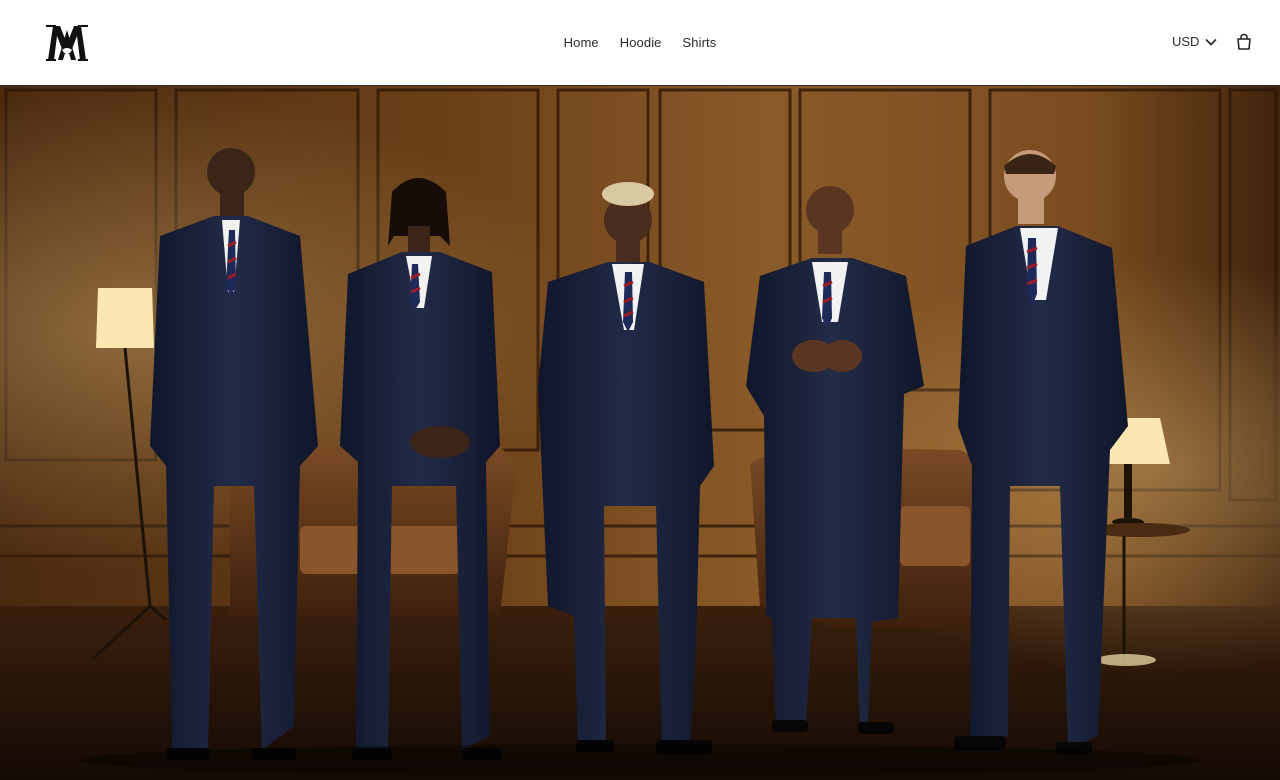 This screenshot has height=780, width=1280. What do you see at coordinates (1211, 42) in the screenshot?
I see `chevron-down-icon` at bounding box center [1211, 42].